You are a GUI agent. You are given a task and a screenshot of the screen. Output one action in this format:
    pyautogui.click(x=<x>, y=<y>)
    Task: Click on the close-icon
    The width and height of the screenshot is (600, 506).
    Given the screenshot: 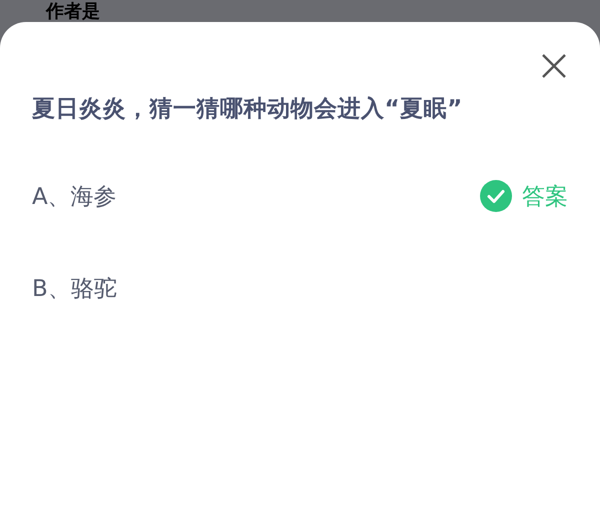 What is the action you would take?
    pyautogui.click(x=554, y=66)
    